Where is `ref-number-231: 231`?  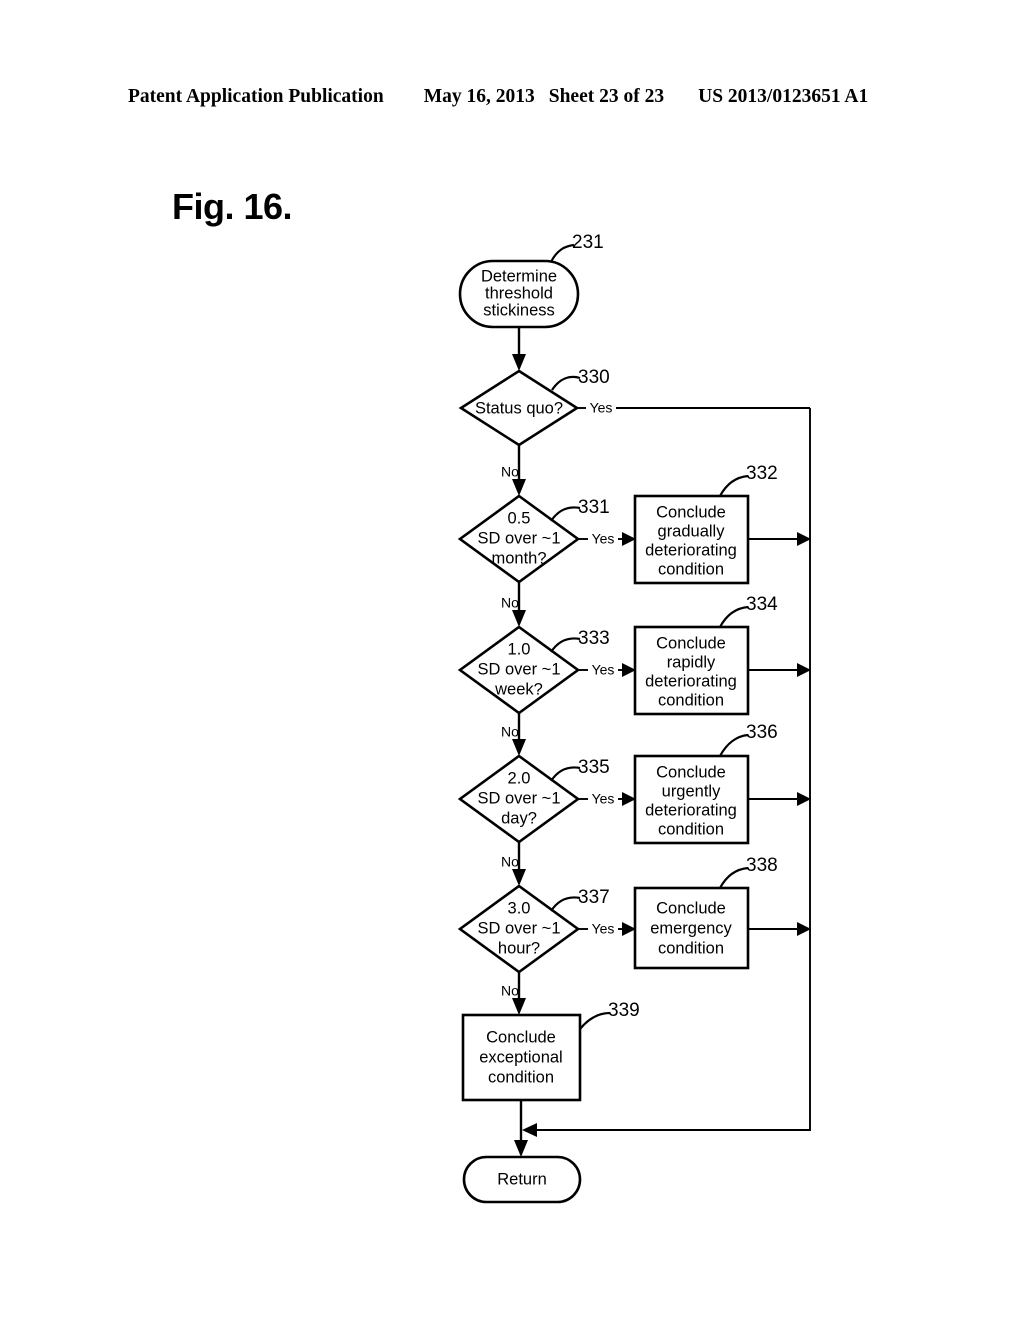
ref-number-231: 231 is located at coordinates (588, 242).